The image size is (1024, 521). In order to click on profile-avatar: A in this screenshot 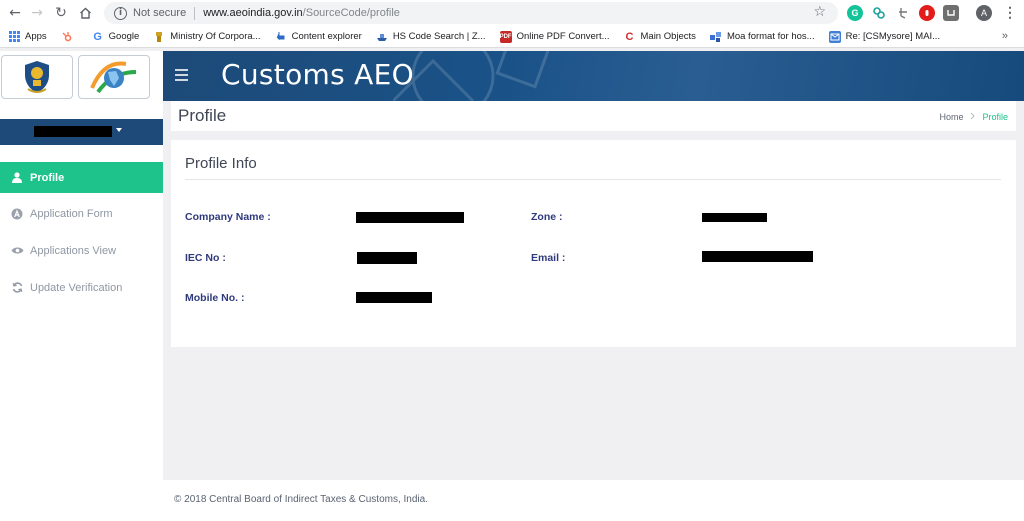, I will do `click(984, 13)`.